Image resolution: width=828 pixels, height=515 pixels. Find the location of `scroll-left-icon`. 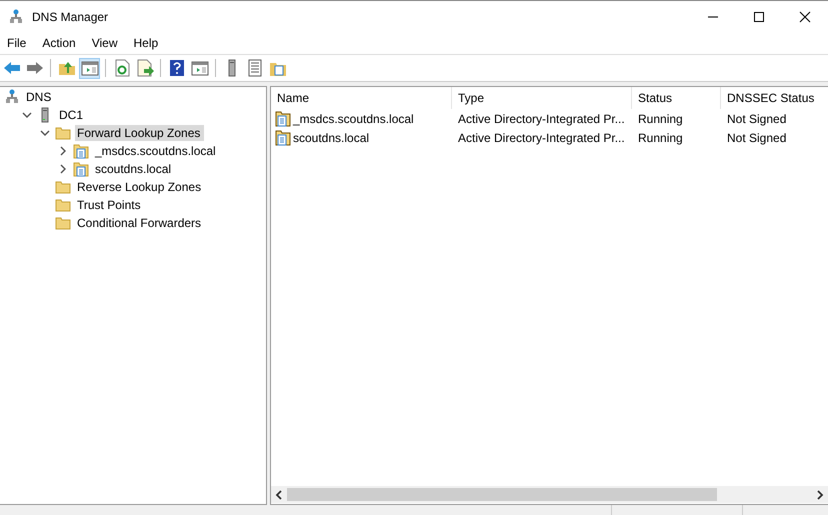

scroll-left-icon is located at coordinates (279, 495).